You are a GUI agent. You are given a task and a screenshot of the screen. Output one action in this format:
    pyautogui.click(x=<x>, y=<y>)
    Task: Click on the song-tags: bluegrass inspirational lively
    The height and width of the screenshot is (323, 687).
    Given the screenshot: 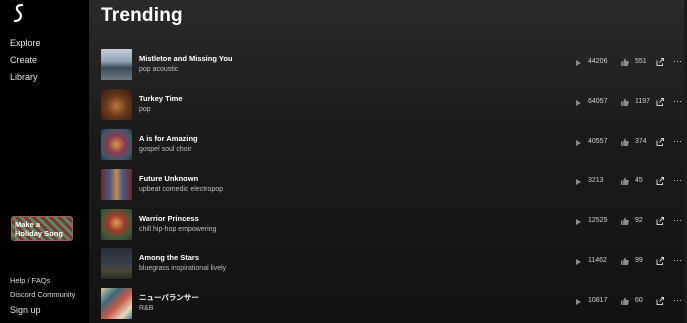 What is the action you would take?
    pyautogui.click(x=329, y=268)
    